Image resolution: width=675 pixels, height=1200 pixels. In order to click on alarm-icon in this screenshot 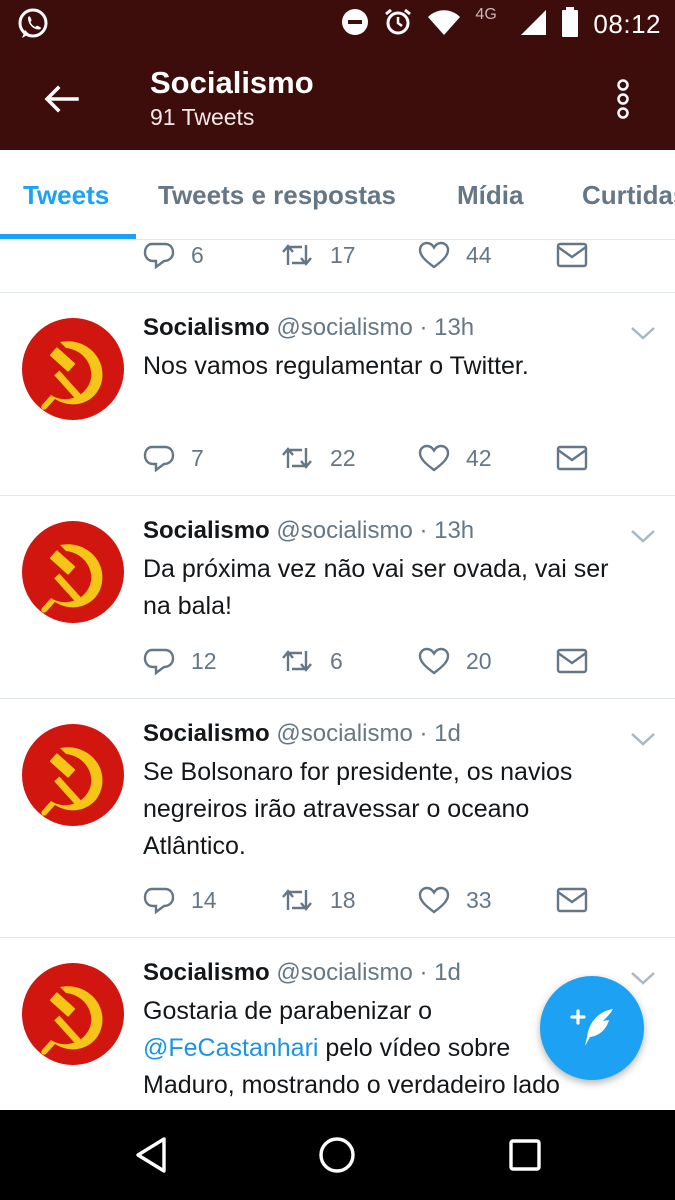, I will do `click(398, 24)`.